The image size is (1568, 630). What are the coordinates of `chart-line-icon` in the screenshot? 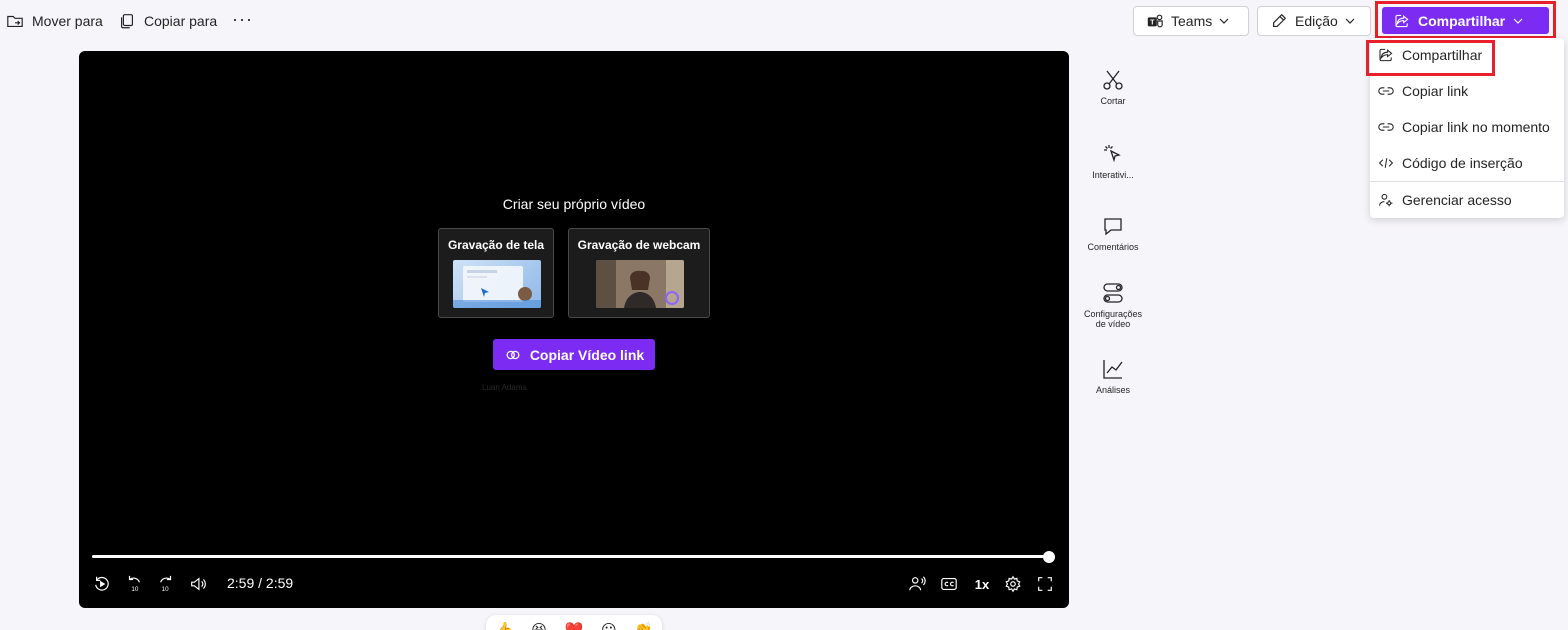 It's located at (1113, 369).